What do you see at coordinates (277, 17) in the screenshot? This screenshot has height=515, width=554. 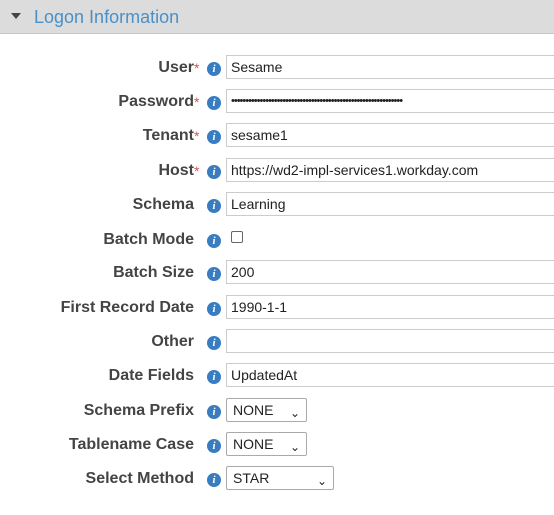 I see `section-header: Logon Information` at bounding box center [277, 17].